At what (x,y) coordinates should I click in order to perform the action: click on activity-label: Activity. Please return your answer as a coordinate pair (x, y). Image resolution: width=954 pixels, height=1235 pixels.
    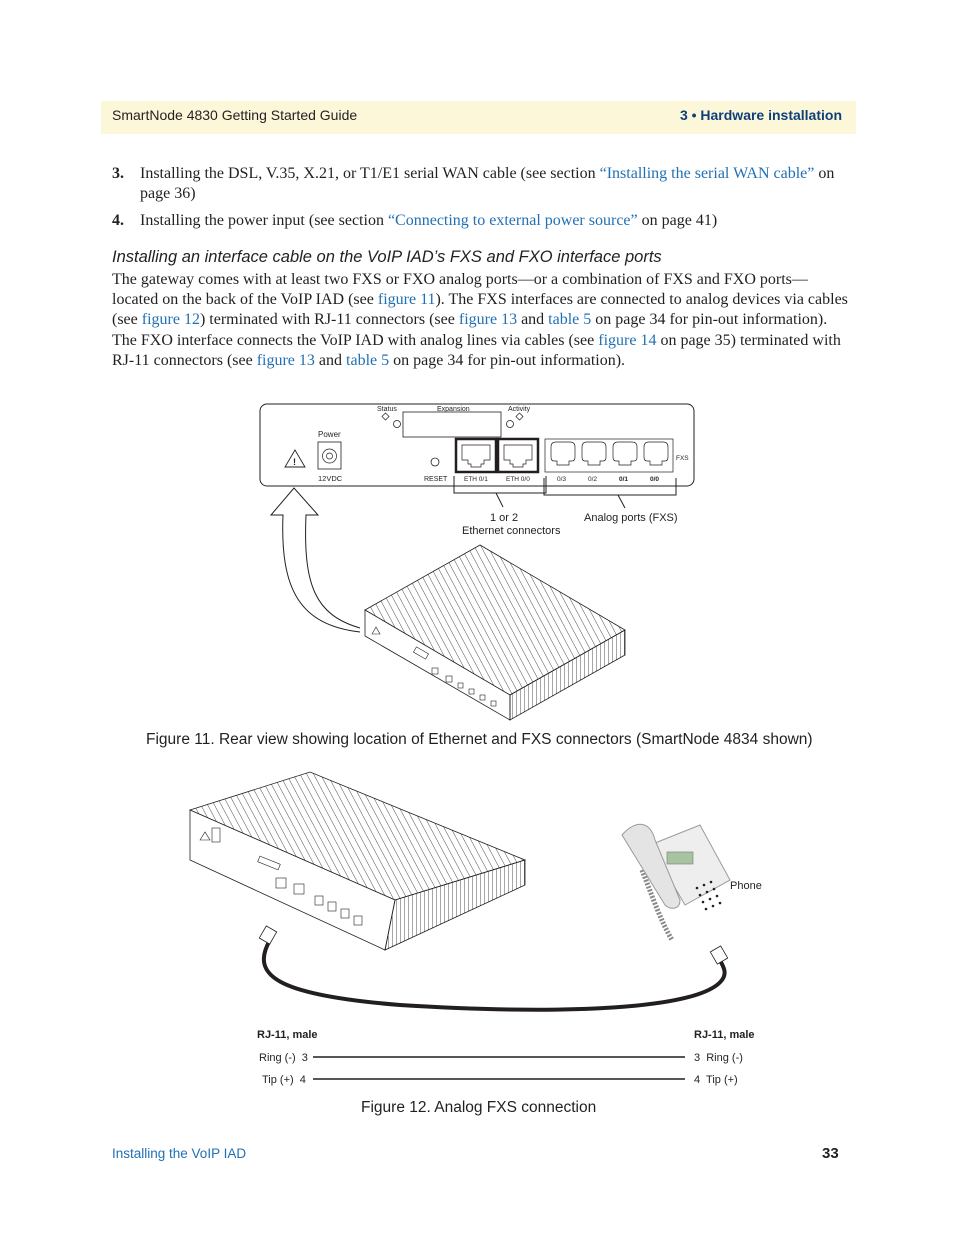
    Looking at the image, I should click on (519, 409).